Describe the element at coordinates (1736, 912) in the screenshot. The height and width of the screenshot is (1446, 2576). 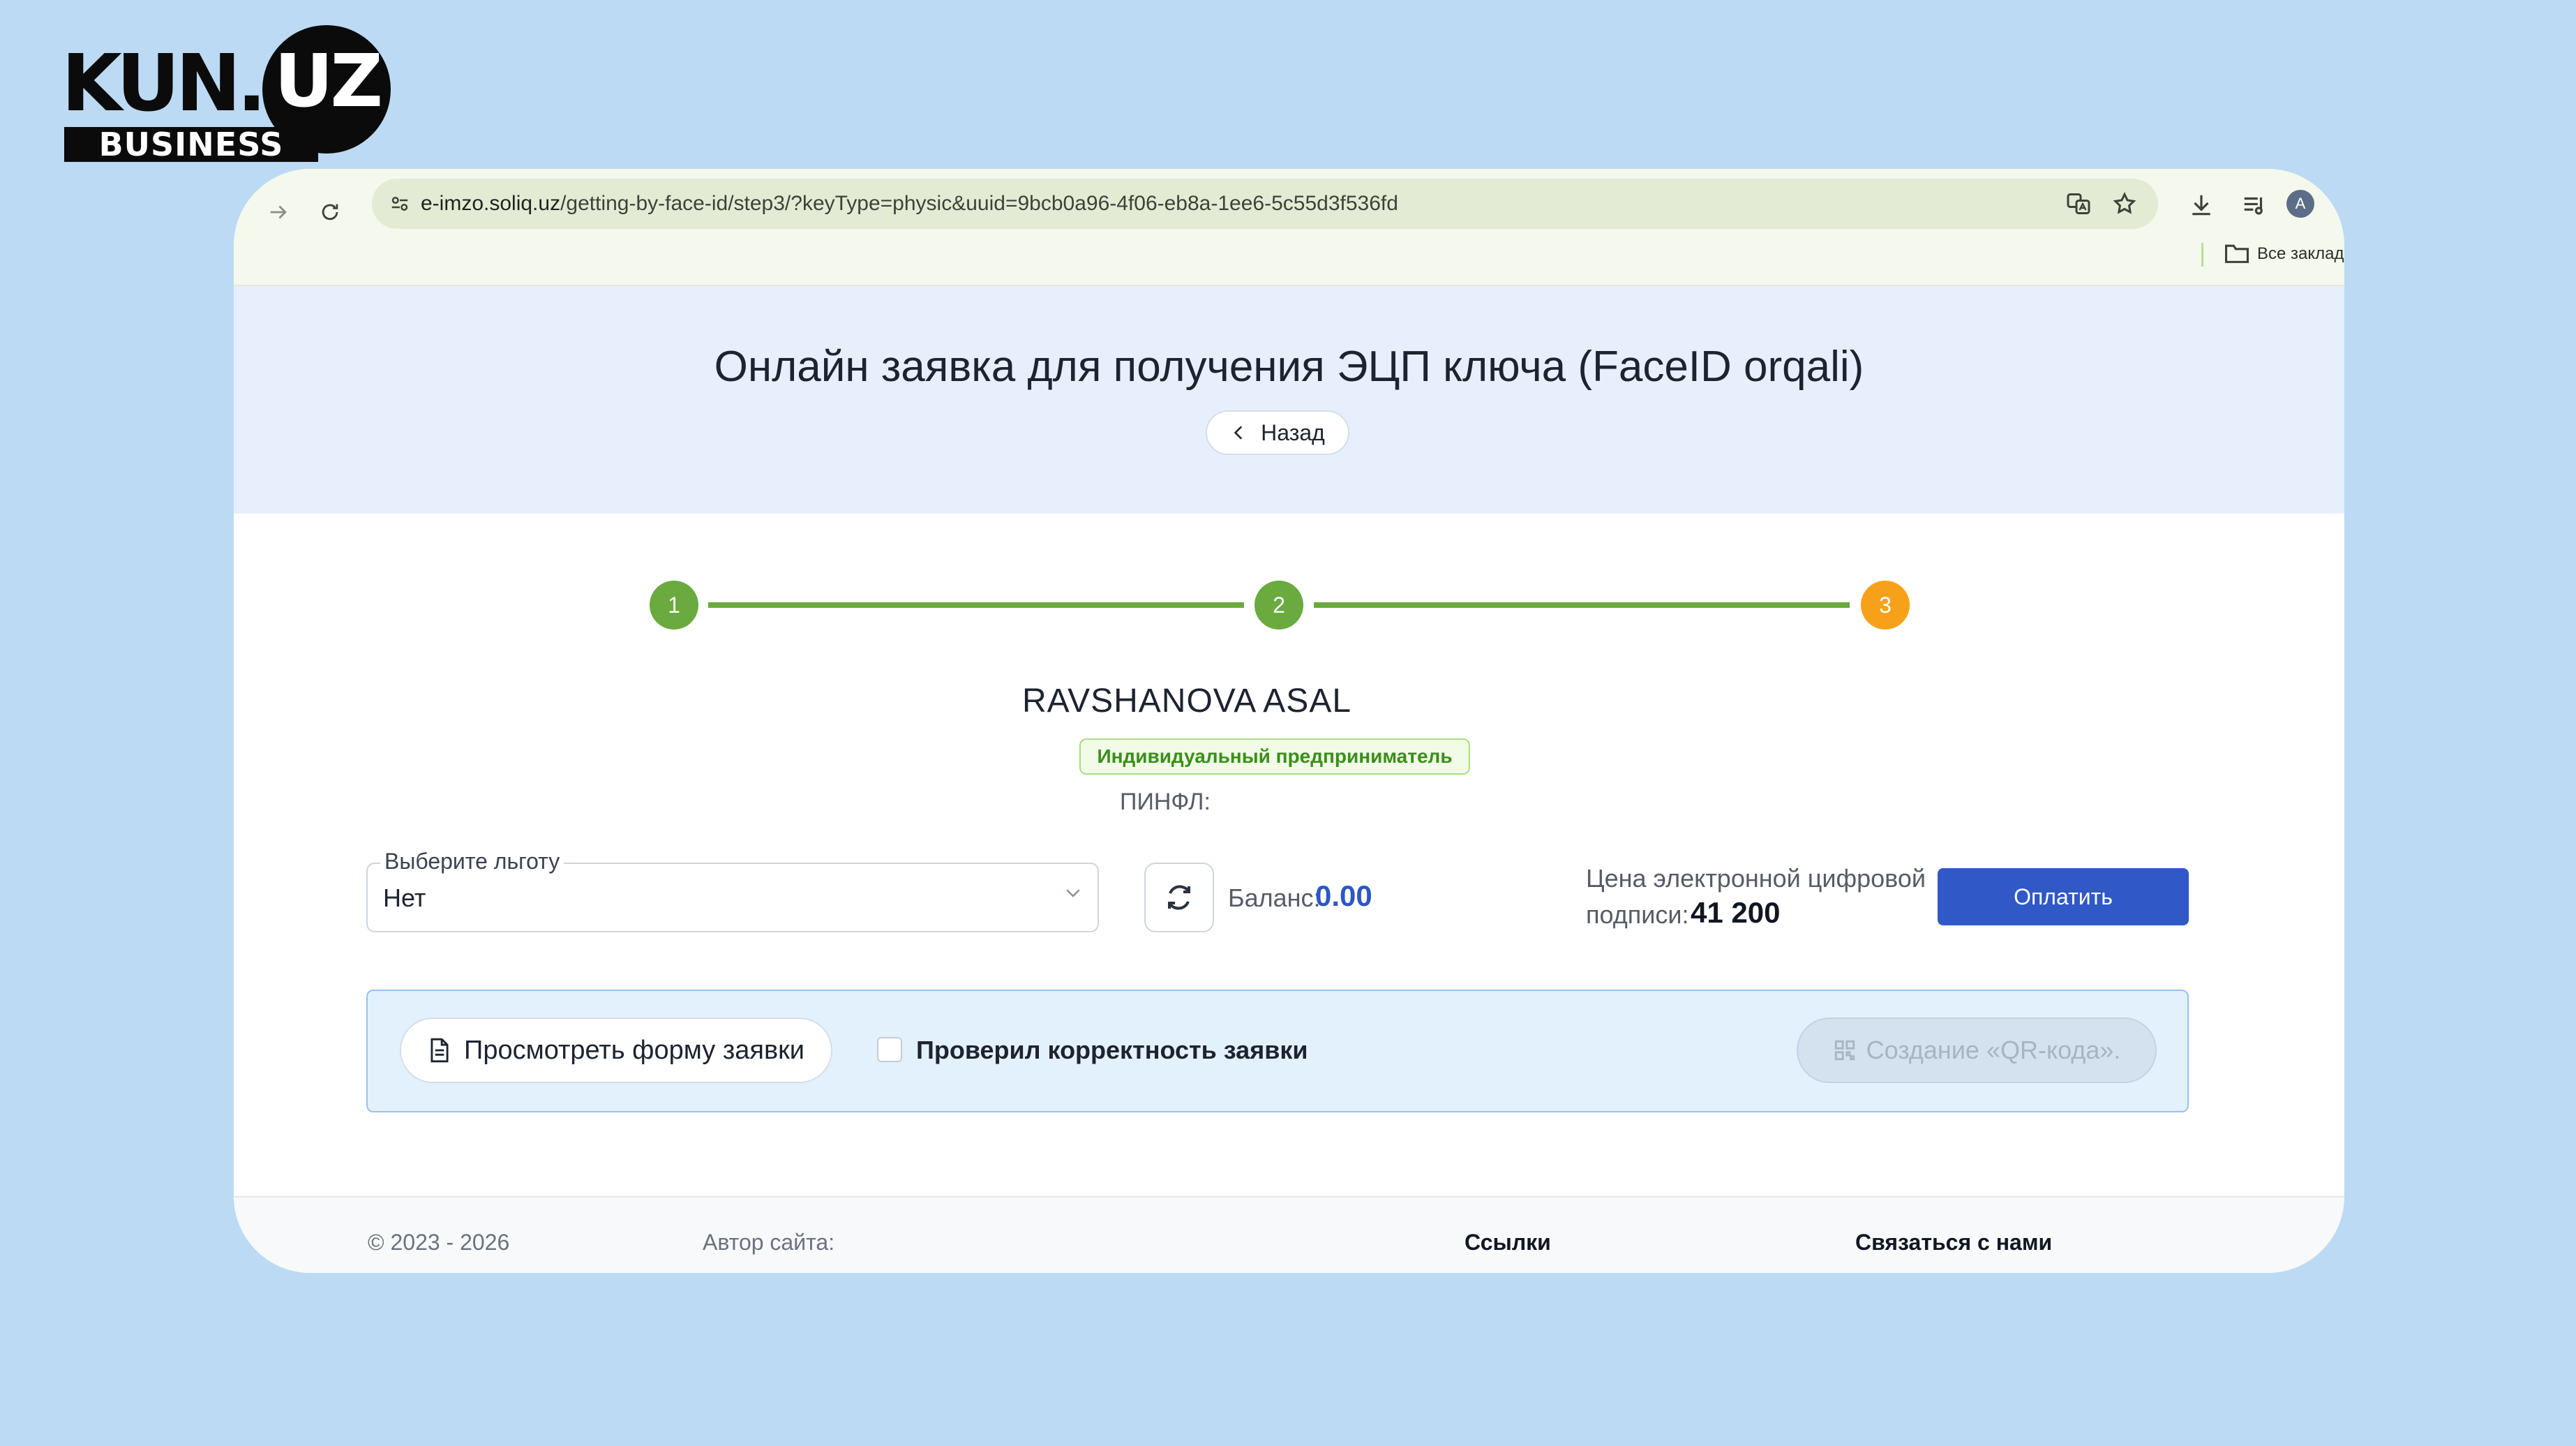
I see `price-value: 41 200` at that location.